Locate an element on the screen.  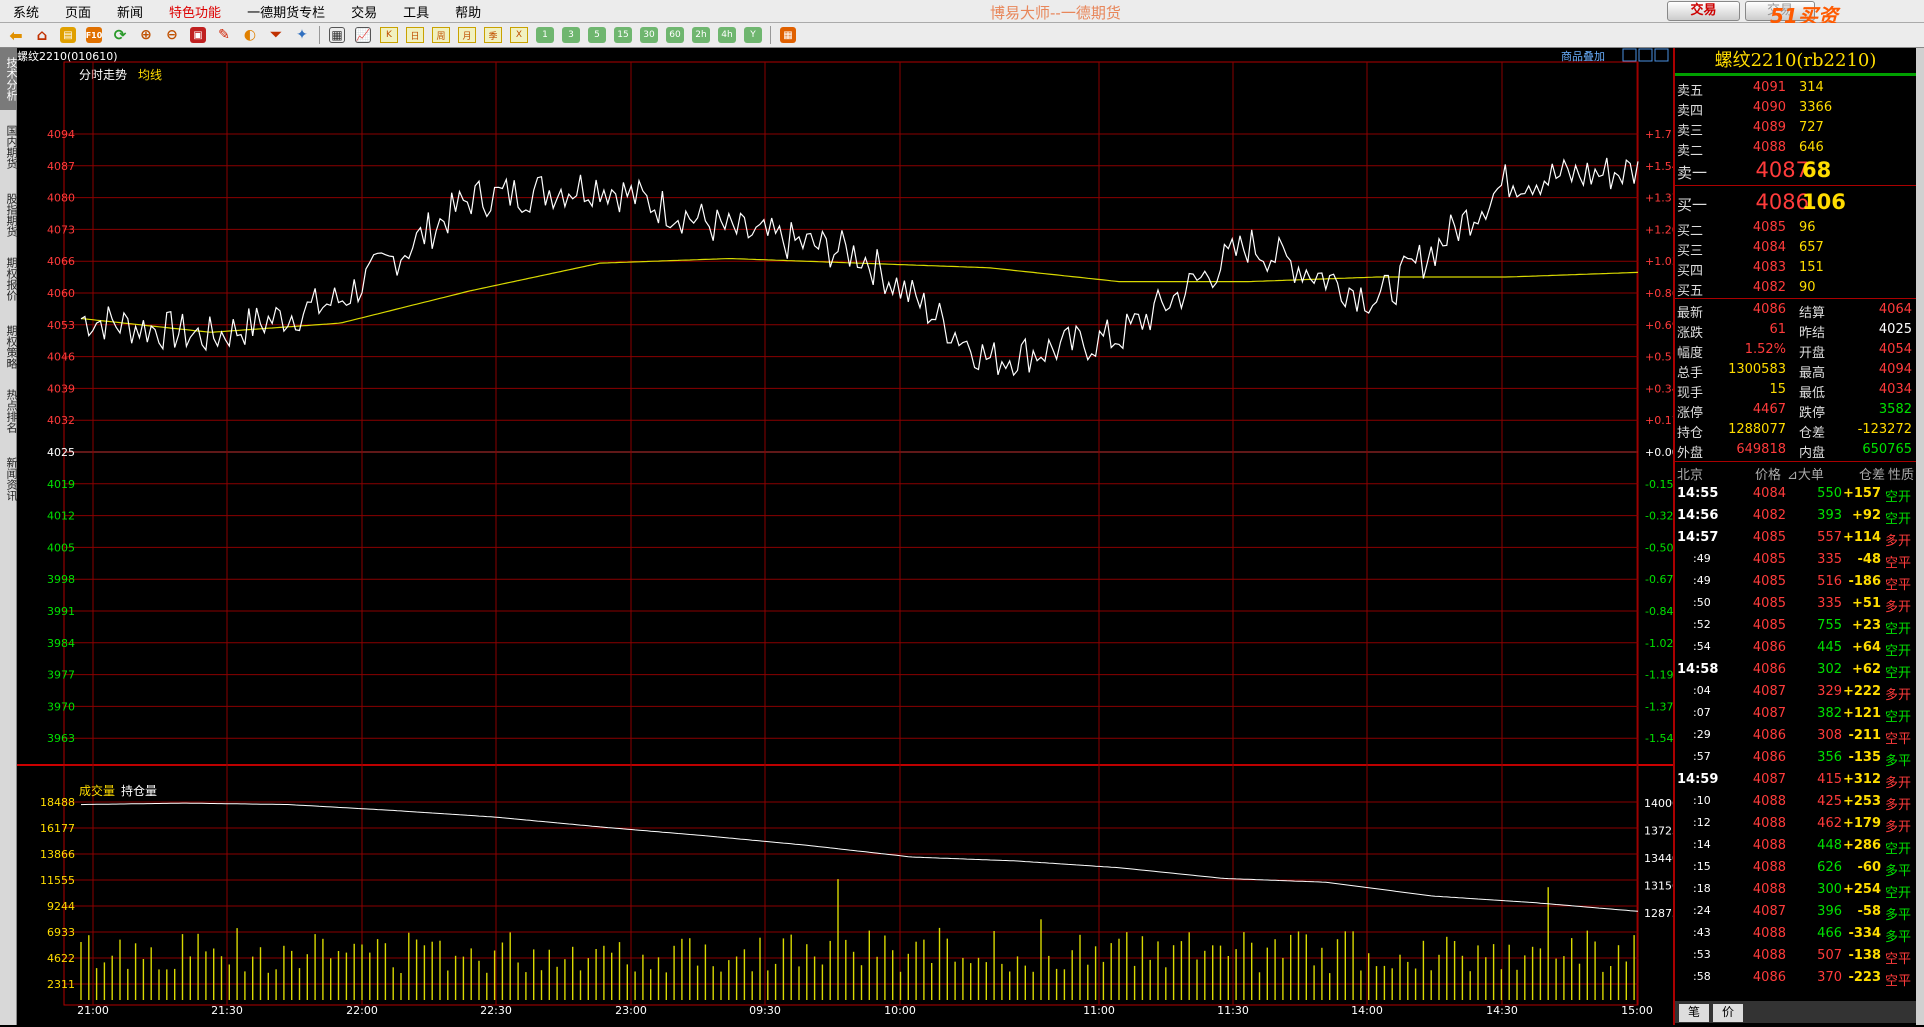
tick-row: :07 4087 382 +121 空开 is located at coordinates (1795, 714).